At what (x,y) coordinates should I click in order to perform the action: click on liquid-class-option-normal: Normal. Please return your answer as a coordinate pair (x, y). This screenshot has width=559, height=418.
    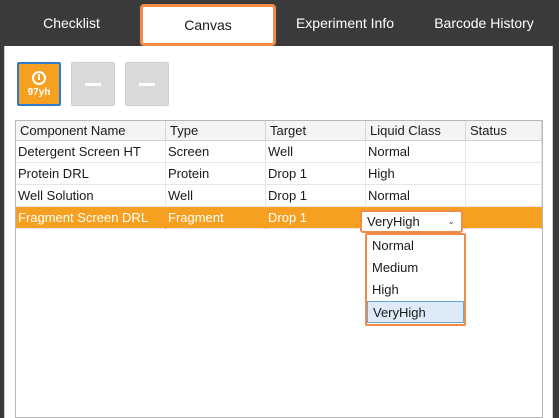
    Looking at the image, I should click on (415, 246).